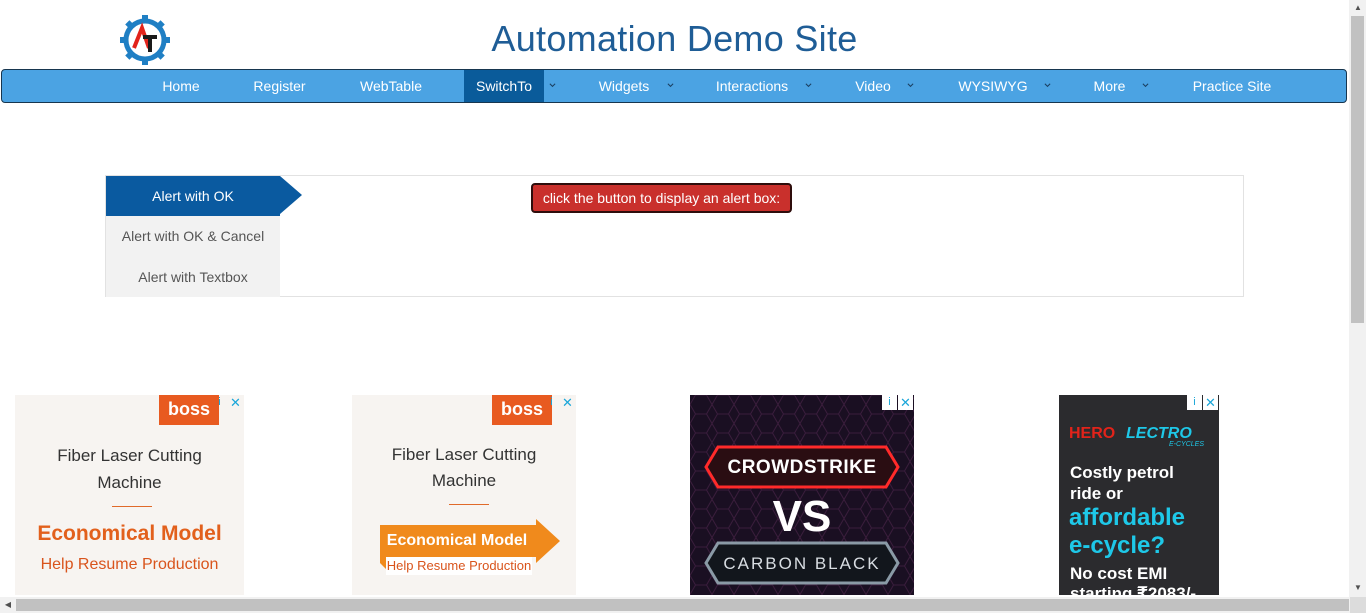 Image resolution: width=1366 pixels, height=613 pixels. I want to click on site-title: Automation Demo Site, so click(674, 38).